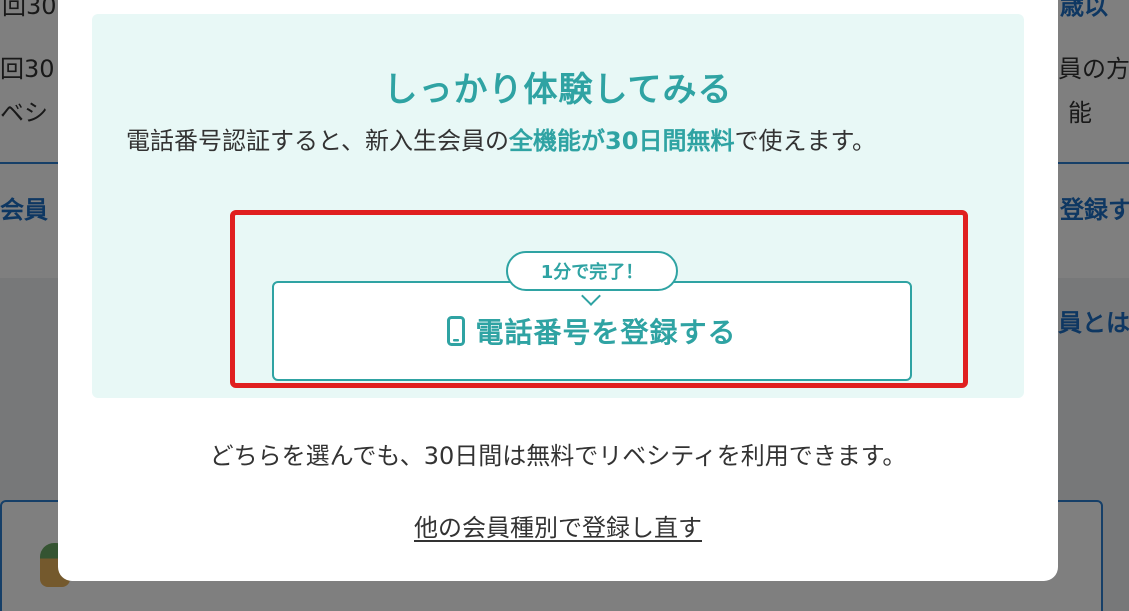 Image resolution: width=1129 pixels, height=611 pixels. Describe the element at coordinates (318, 141) in the screenshot. I see `description-text: 電話番号認証すると、新入生会員の` at that location.